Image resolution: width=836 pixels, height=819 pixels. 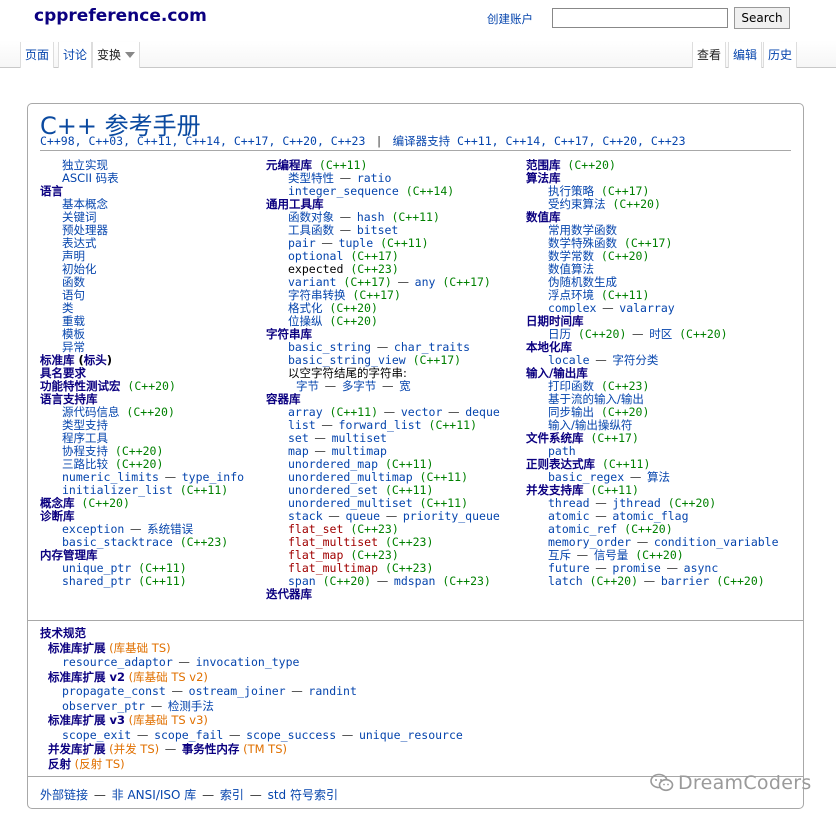 What do you see at coordinates (569, 568) in the screenshot?
I see `reference-link: future` at bounding box center [569, 568].